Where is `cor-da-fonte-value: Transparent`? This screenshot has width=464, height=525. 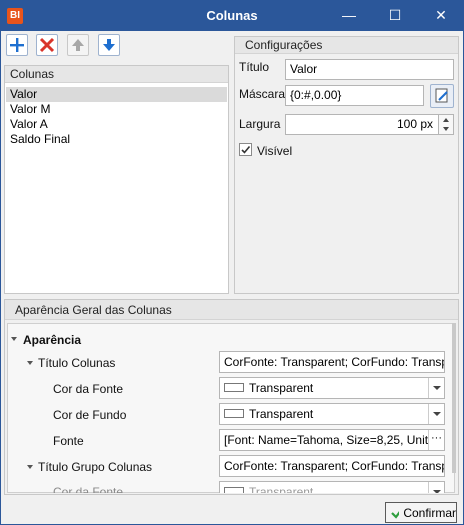 cor-da-fonte-value: Transparent is located at coordinates (281, 388).